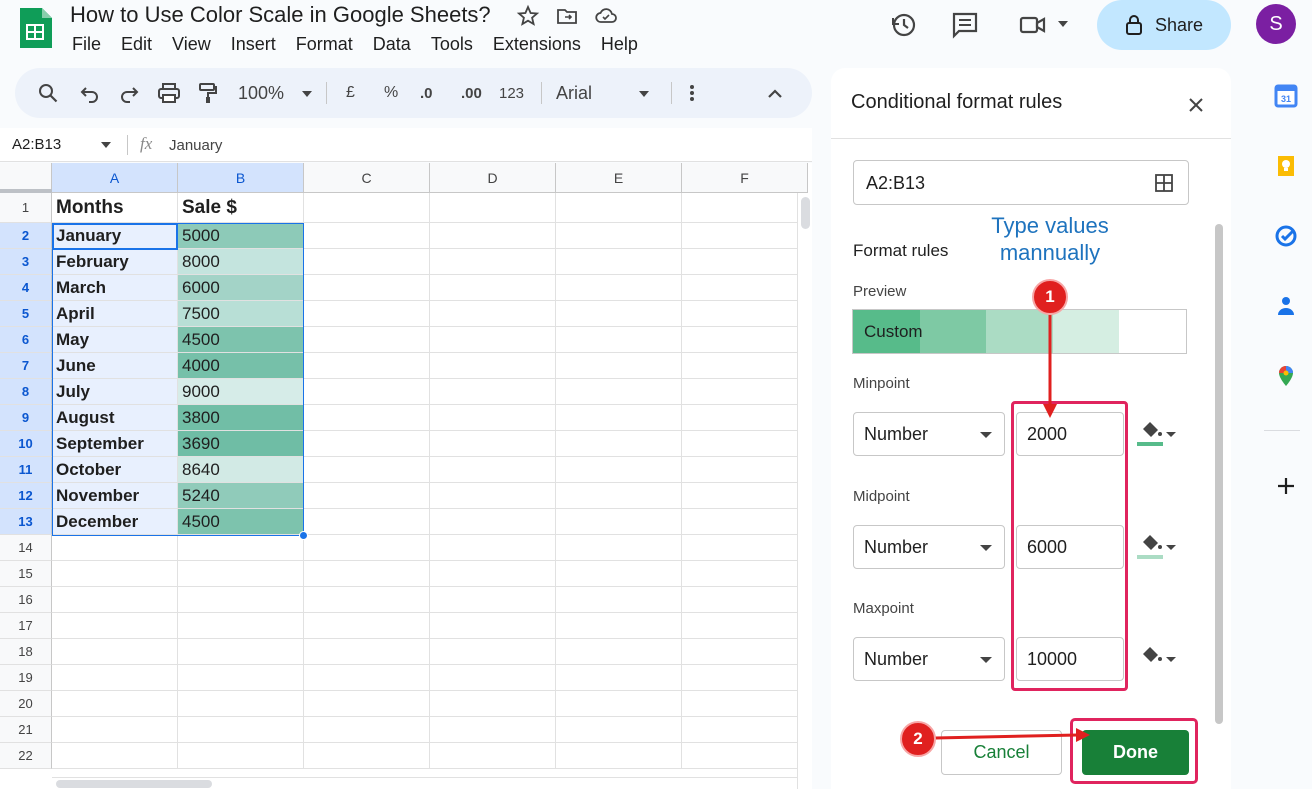 This screenshot has width=1312, height=789. I want to click on row-header: 18, so click(26, 652).